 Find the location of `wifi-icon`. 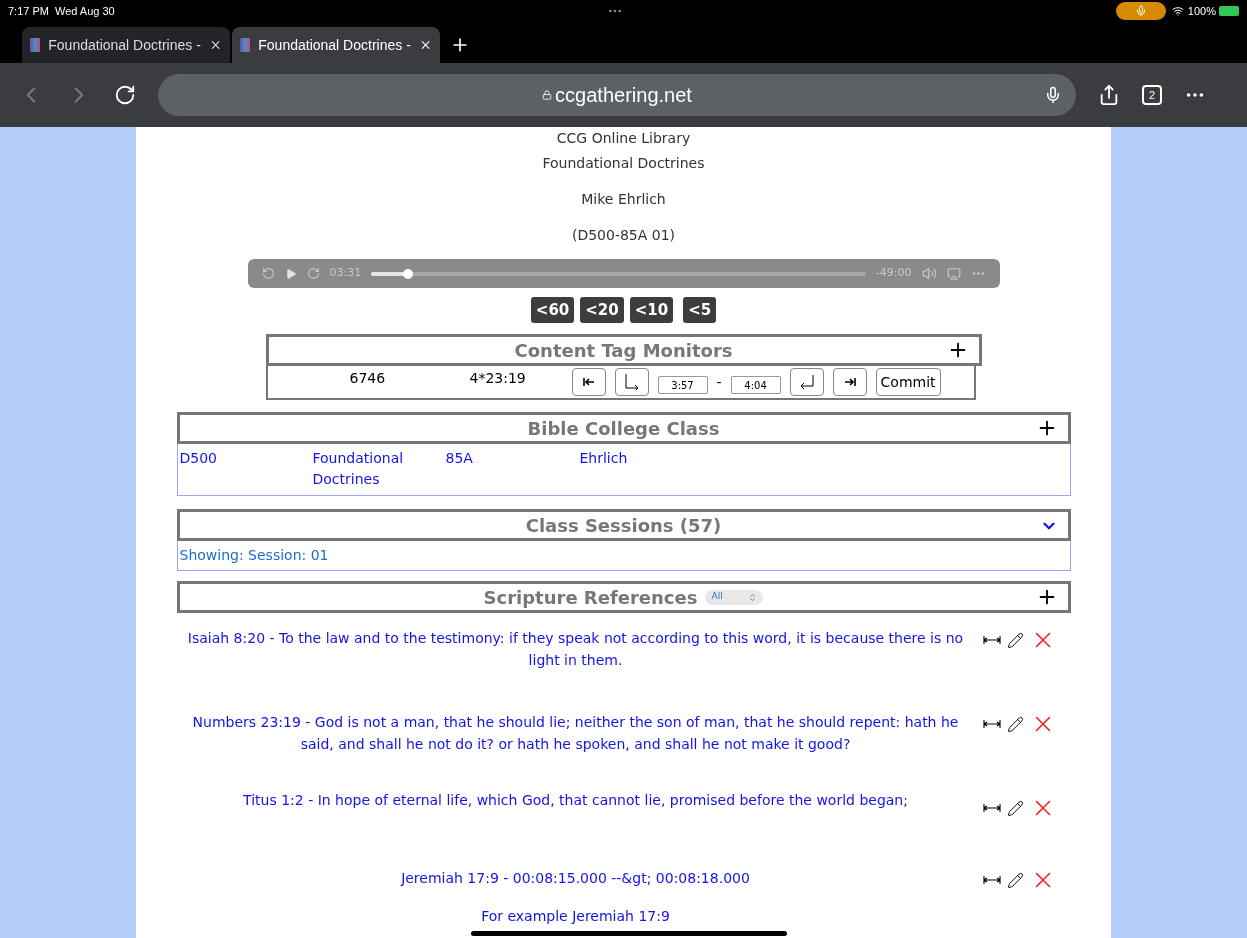

wifi-icon is located at coordinates (1177, 11).